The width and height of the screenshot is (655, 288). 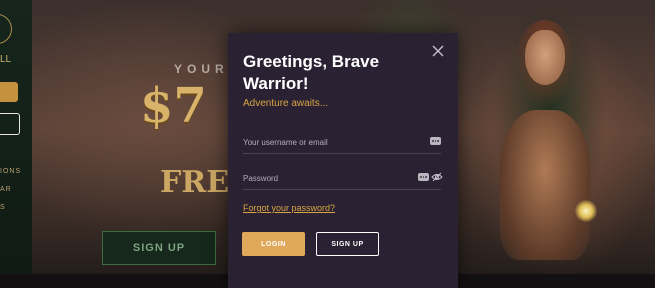 I want to click on password-field, so click(x=343, y=179).